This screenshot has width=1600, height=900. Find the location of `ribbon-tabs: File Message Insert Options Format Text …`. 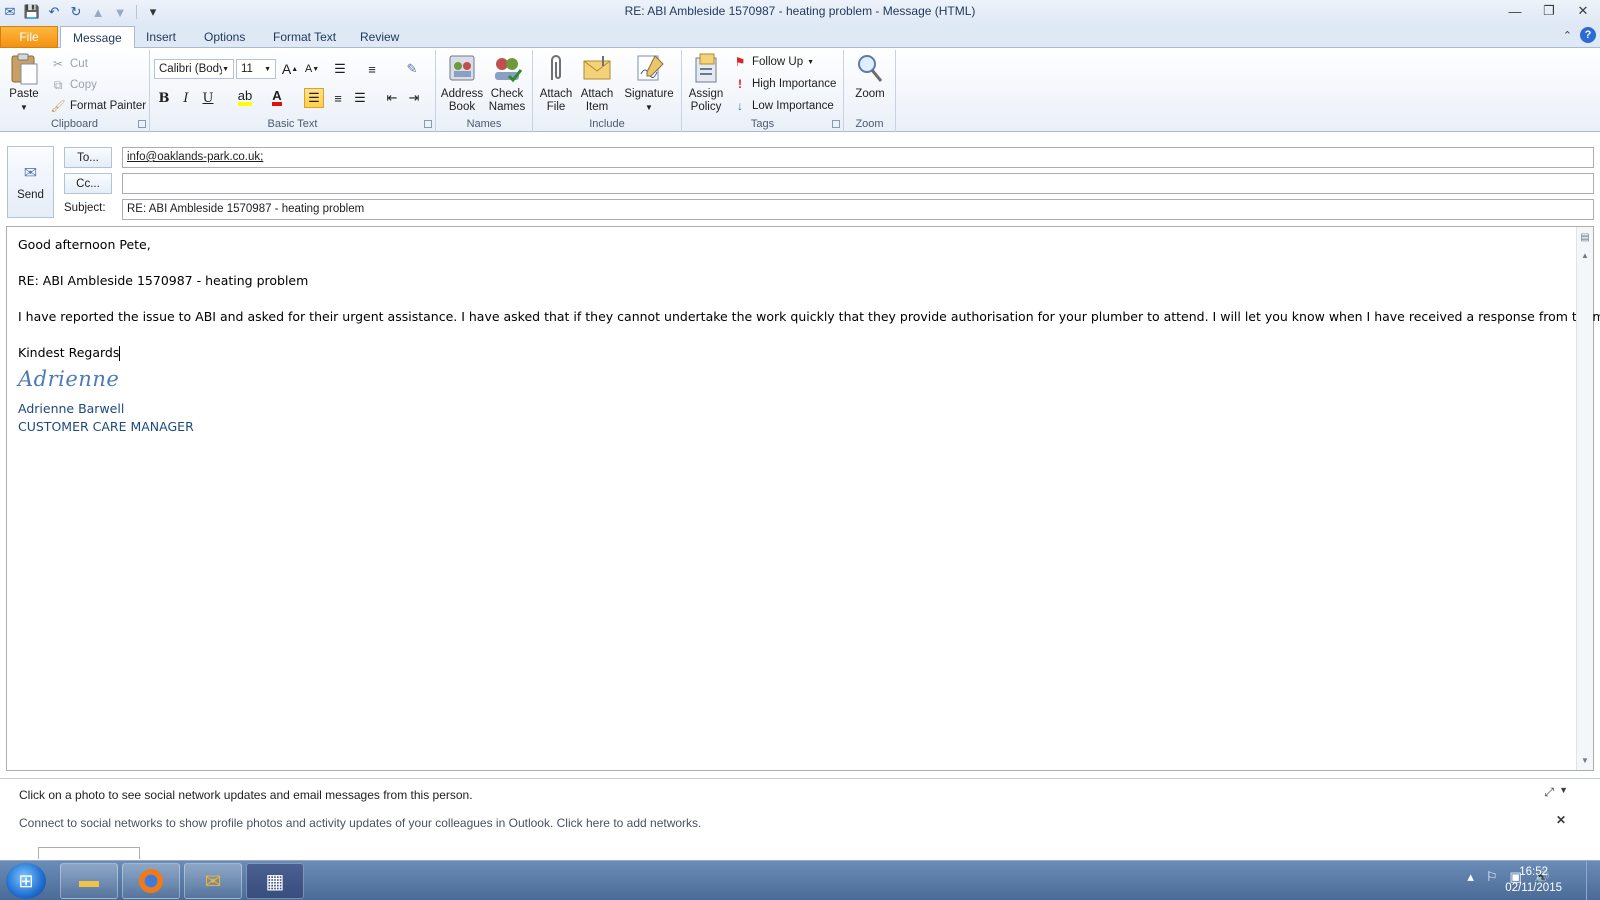

ribbon-tabs: File Message Insert Options Format Text … is located at coordinates (800, 36).